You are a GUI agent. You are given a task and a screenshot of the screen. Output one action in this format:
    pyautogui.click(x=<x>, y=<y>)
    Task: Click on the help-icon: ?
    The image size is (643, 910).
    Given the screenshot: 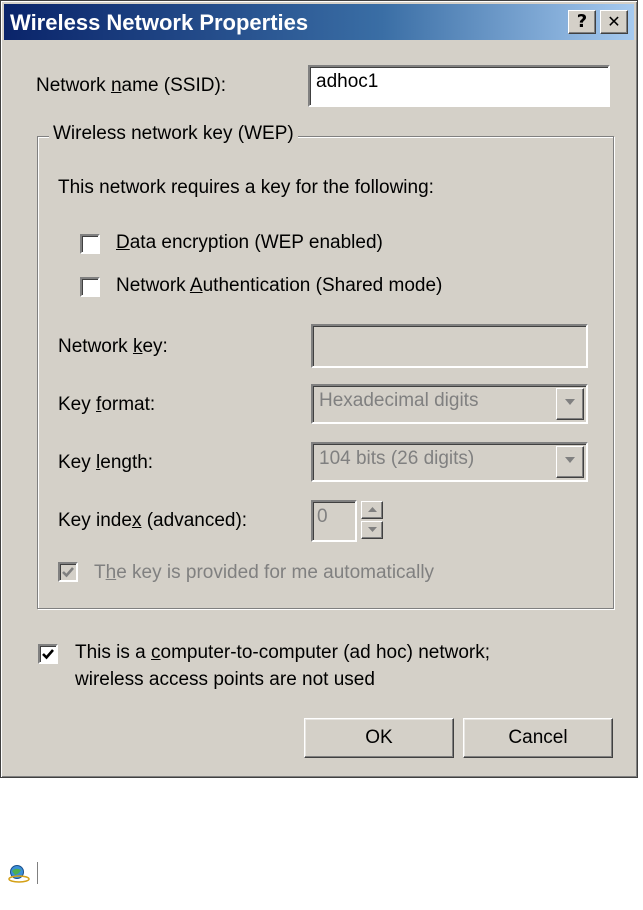 What is the action you would take?
    pyautogui.click(x=582, y=21)
    